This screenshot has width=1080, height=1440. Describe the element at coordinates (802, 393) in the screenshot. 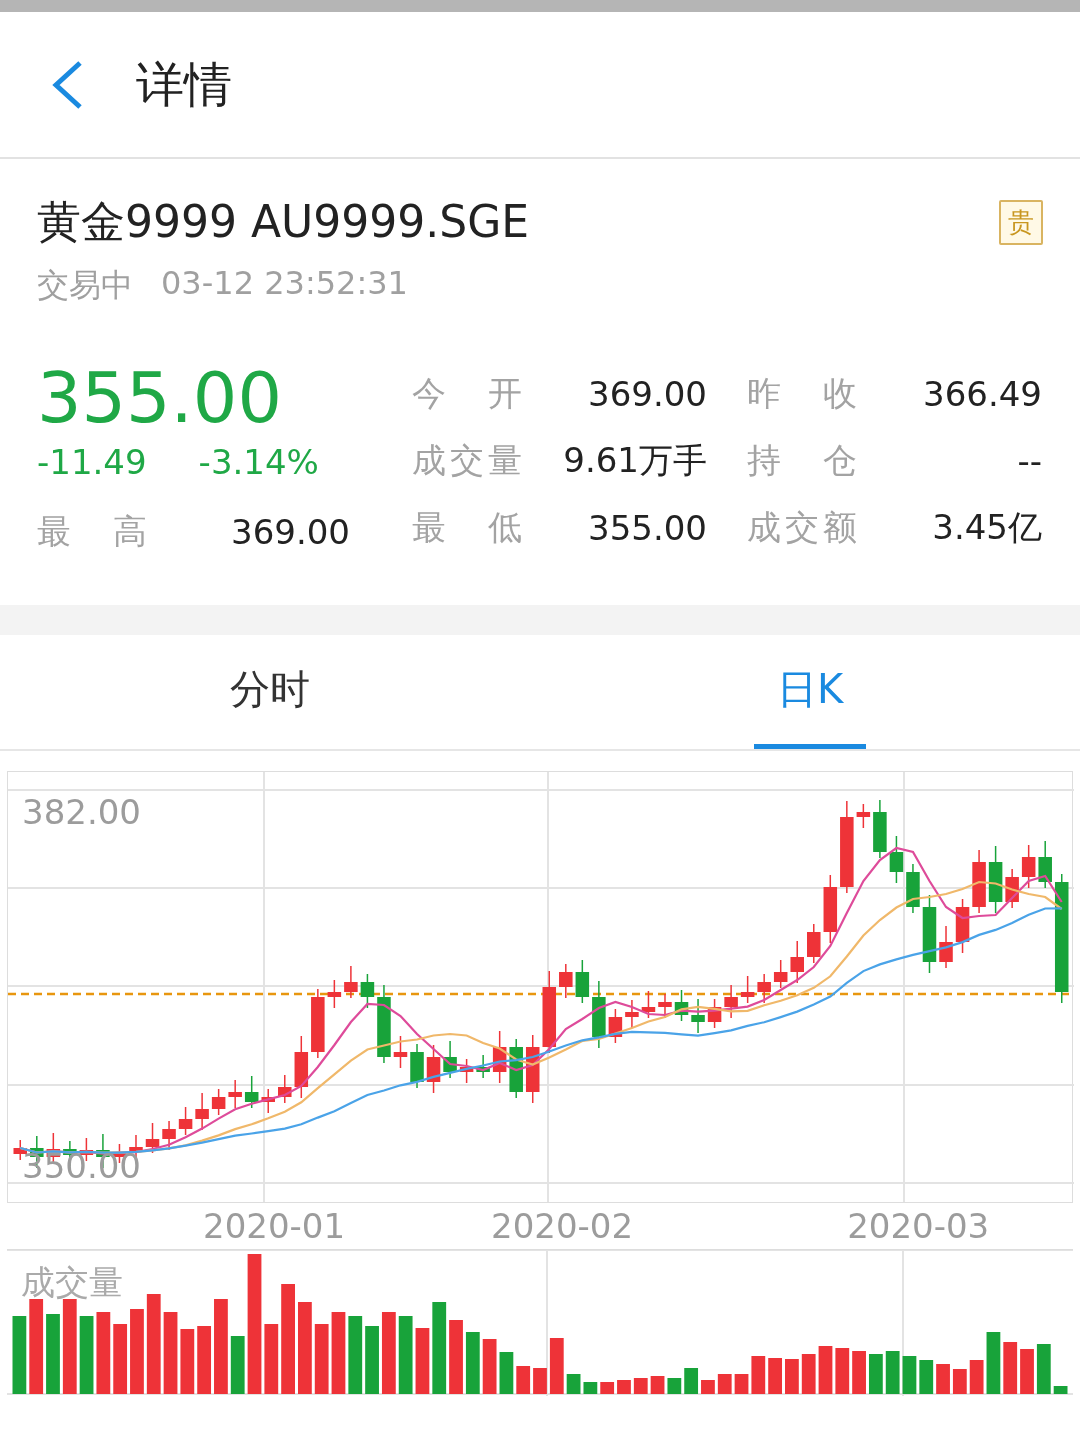

I see `stat-label: 昨收` at that location.